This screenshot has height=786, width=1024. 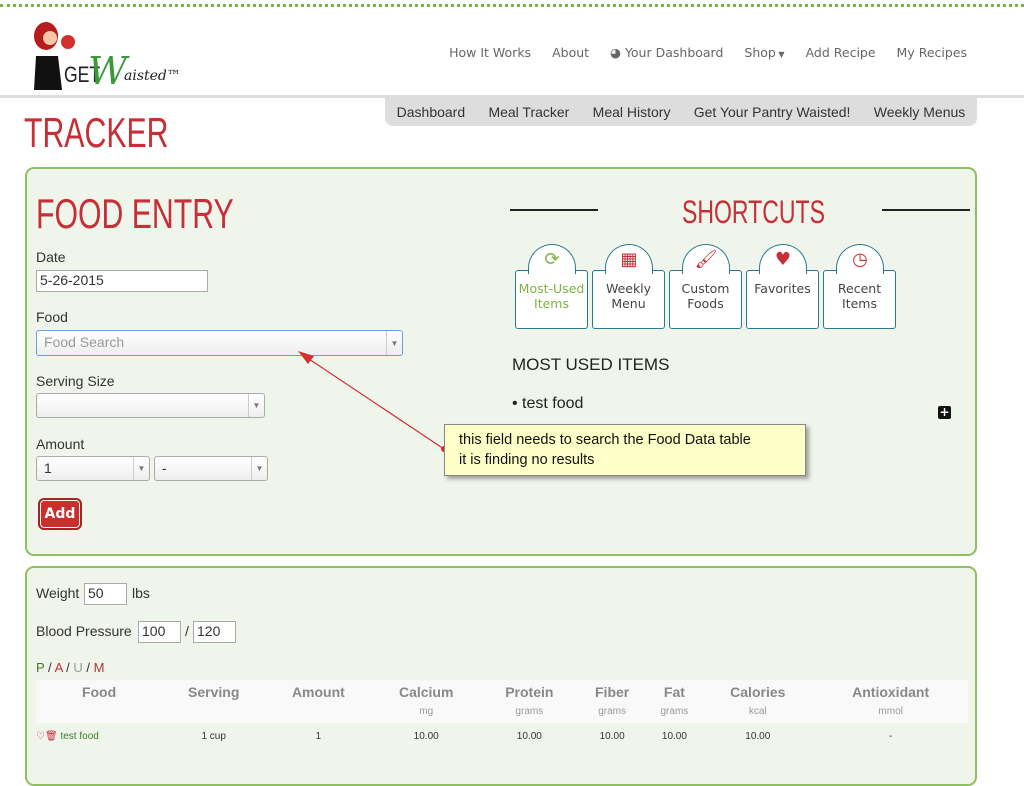 I want to click on filter-p: P, so click(x=40, y=667).